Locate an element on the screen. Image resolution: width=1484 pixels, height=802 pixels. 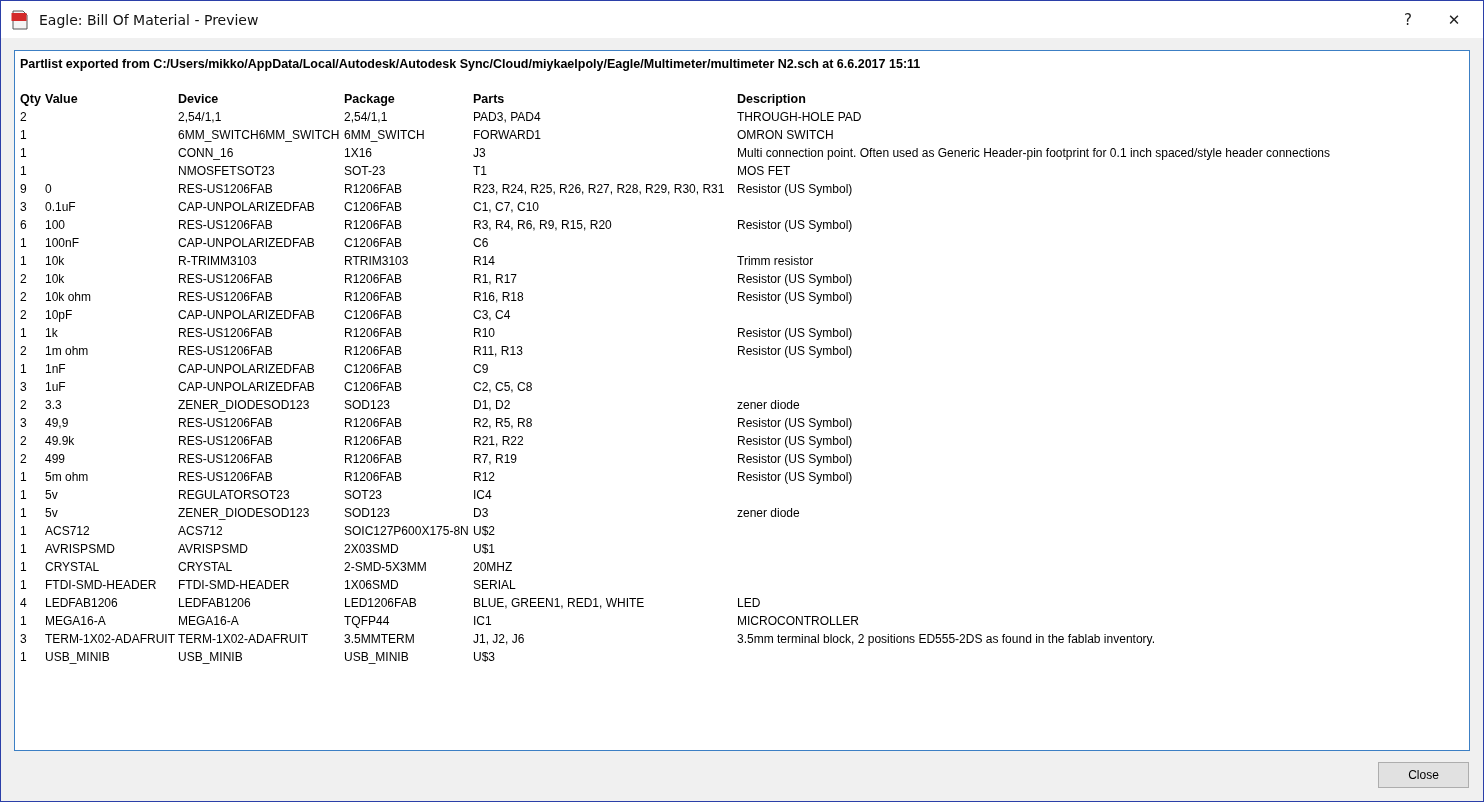
table-cell-text: LEDFAB1206 is located at coordinates (82, 603).